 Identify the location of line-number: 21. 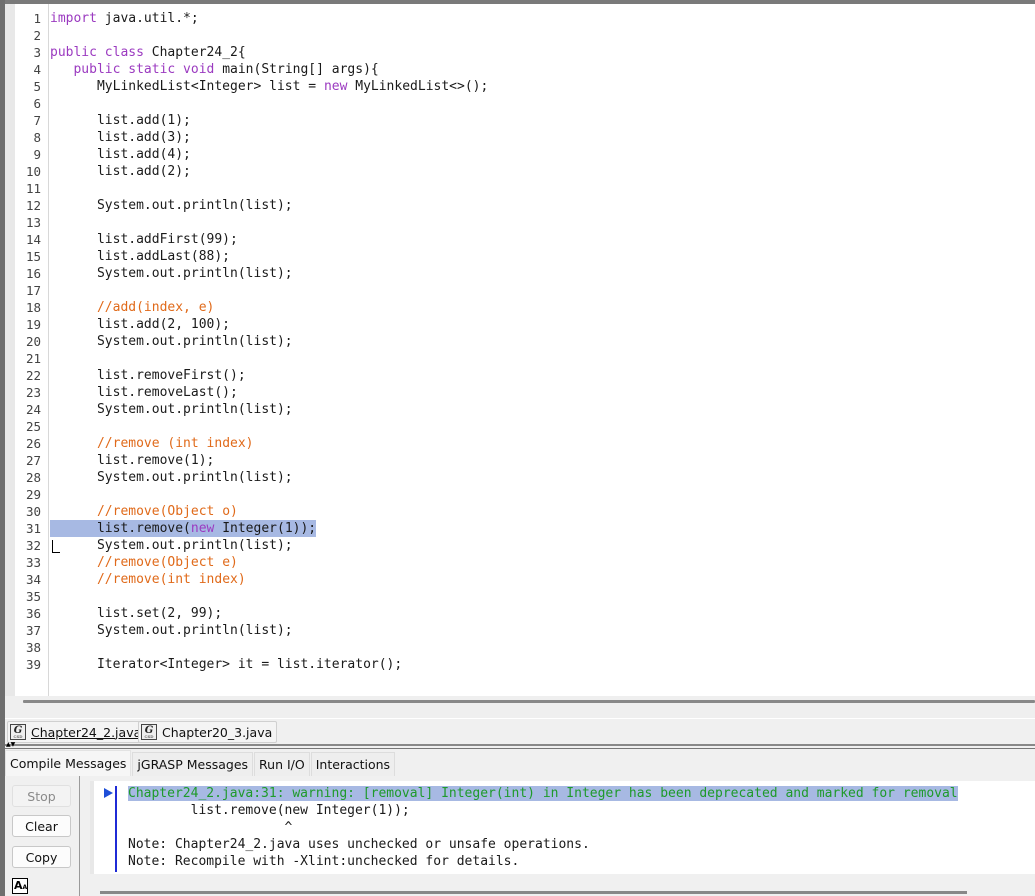
(33, 358).